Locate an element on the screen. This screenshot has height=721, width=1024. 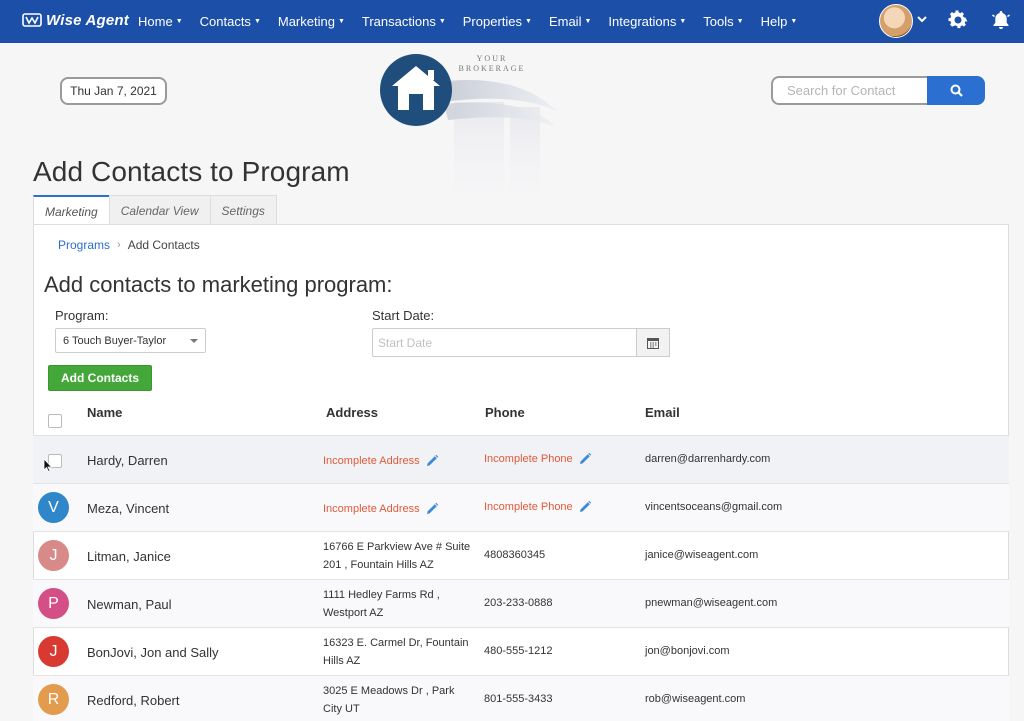
nav-item-contacts: Contacts ▼ is located at coordinates (230, 21).